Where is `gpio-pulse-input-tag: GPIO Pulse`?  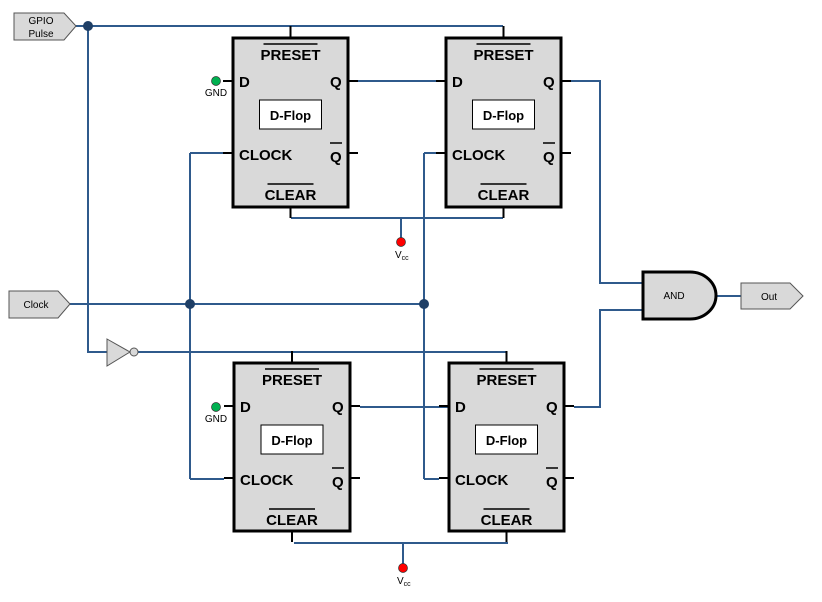 gpio-pulse-input-tag: GPIO Pulse is located at coordinates (45, 26).